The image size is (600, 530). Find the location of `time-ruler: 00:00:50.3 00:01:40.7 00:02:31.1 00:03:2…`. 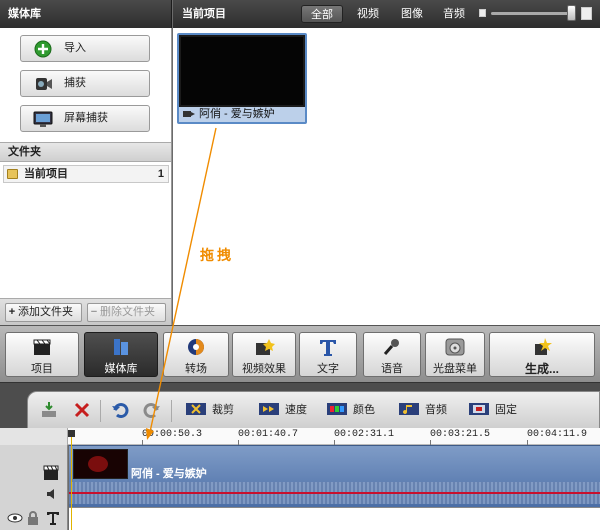

time-ruler: 00:00:50.3 00:01:40.7 00:02:31.1 00:03:2… is located at coordinates (300, 436).